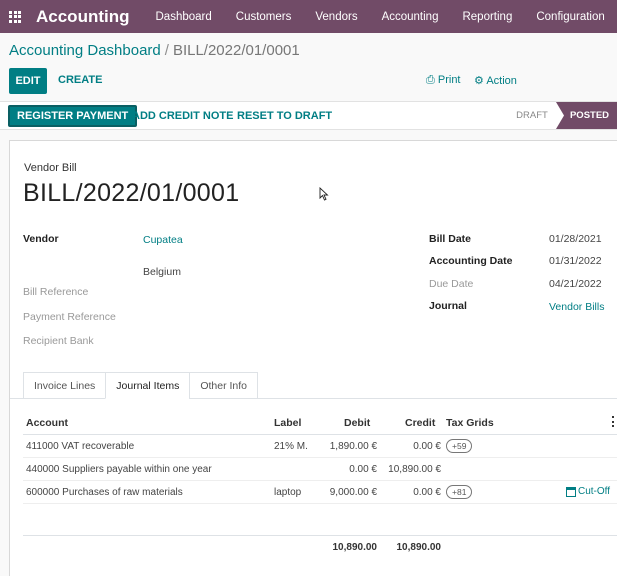 This screenshot has width=617, height=576. Describe the element at coordinates (420, 423) in the screenshot. I see `col-credit: Credit` at that location.